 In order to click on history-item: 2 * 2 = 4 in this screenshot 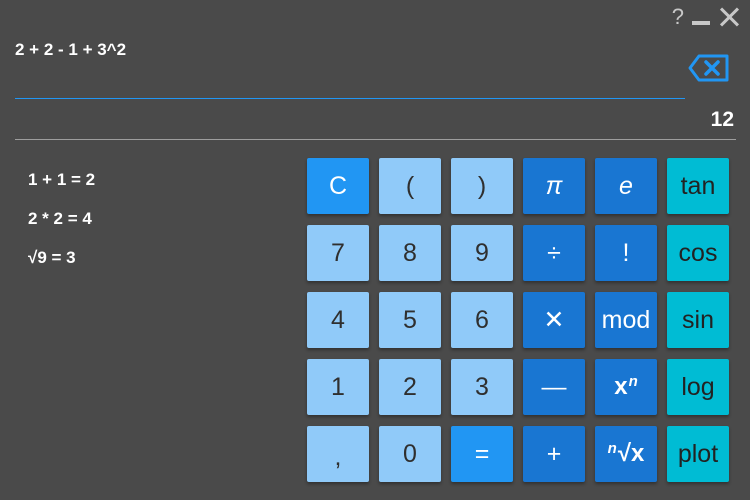, I will do `click(61, 219)`.